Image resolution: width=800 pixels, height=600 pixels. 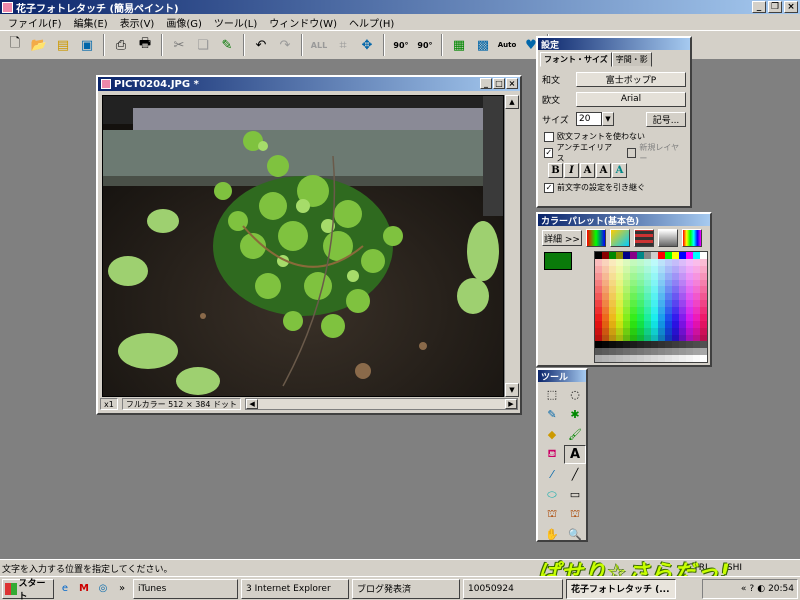 What do you see at coordinates (552, 414) in the screenshot?
I see `pen-icon: ✎` at bounding box center [552, 414].